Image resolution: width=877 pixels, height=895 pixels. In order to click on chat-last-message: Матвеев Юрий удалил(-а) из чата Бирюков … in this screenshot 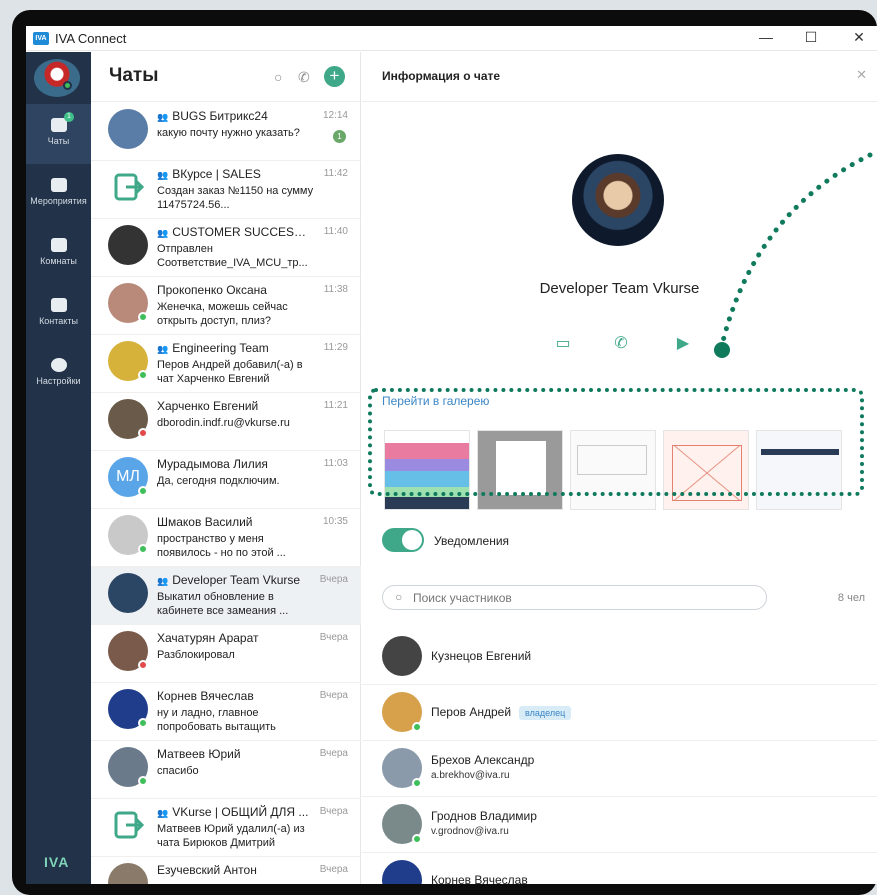, I will do `click(231, 836)`.